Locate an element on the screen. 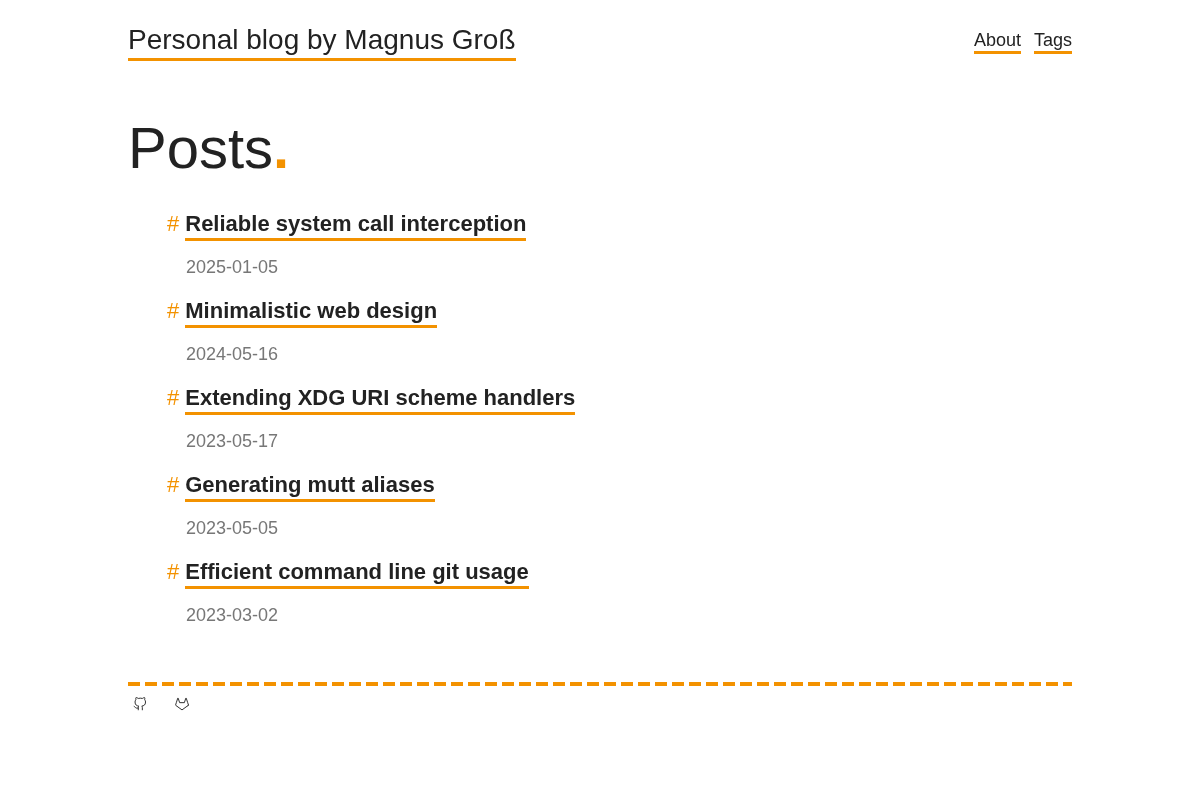 The width and height of the screenshot is (1200, 800). post-title-link: Efficient command line git usage is located at coordinates (357, 573).